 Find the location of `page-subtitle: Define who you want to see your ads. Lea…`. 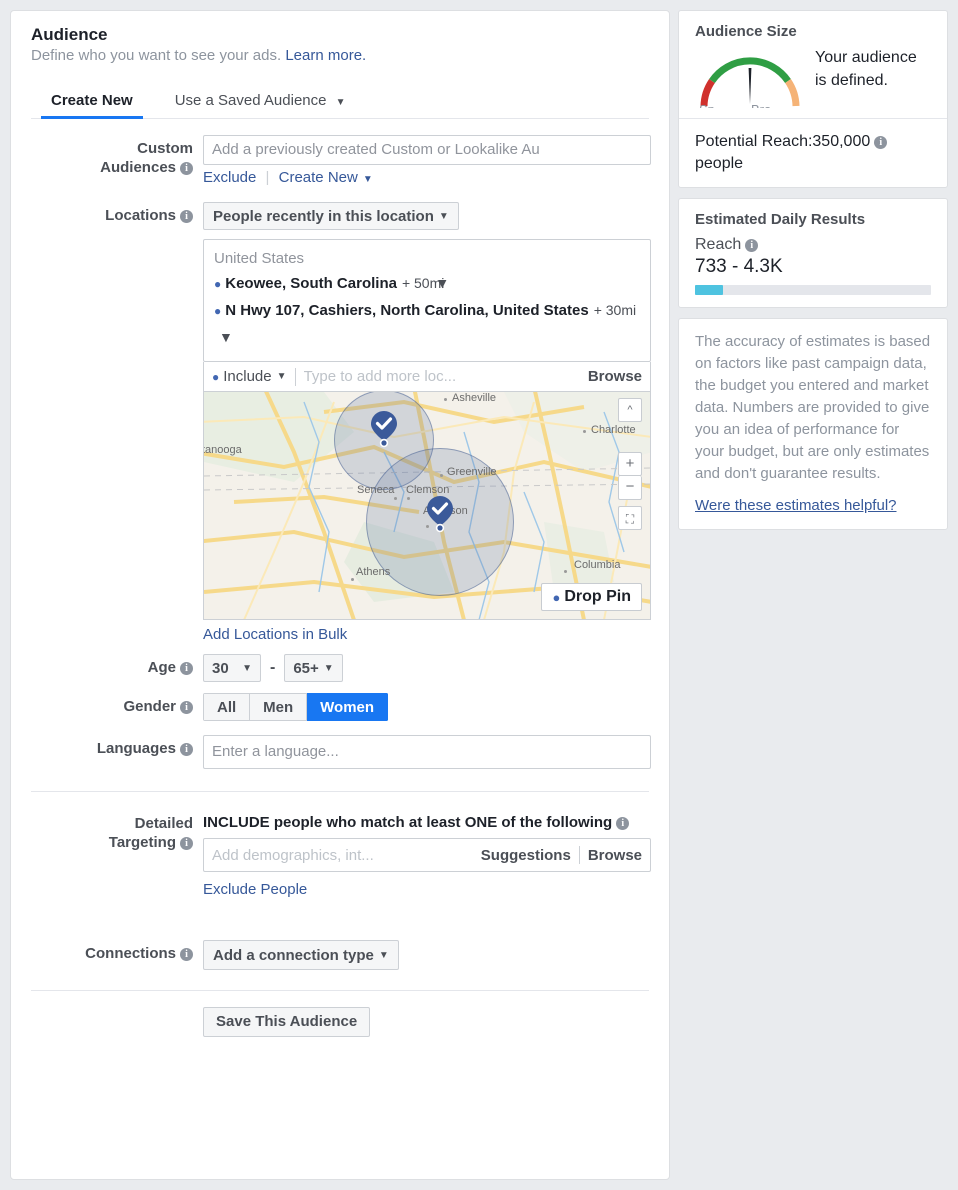

page-subtitle: Define who you want to see your ads. Lea… is located at coordinates (340, 56).